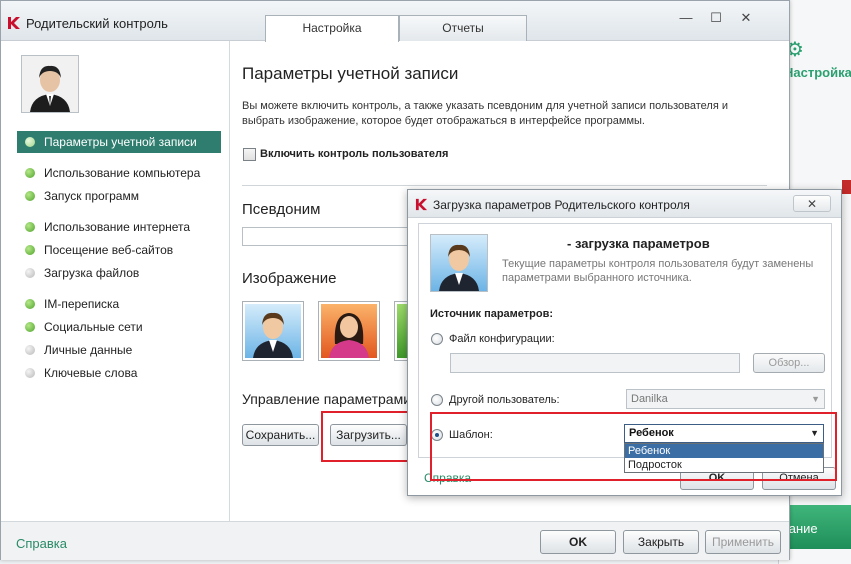 This screenshot has height=564, width=851. What do you see at coordinates (649, 399) in the screenshot?
I see `other-user-value: Danilka` at bounding box center [649, 399].